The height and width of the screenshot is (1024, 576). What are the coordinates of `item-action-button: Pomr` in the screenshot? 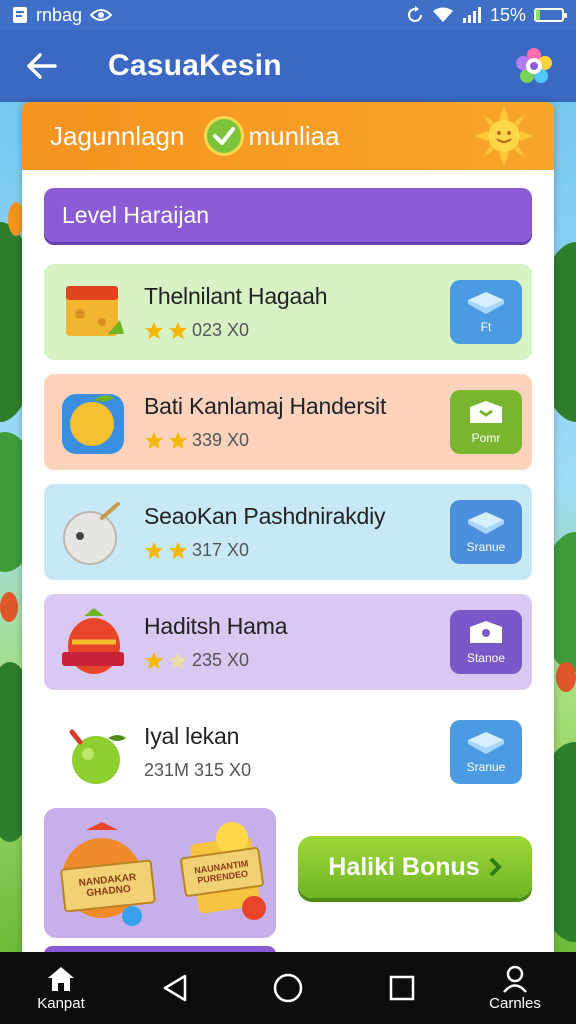 It's located at (486, 422).